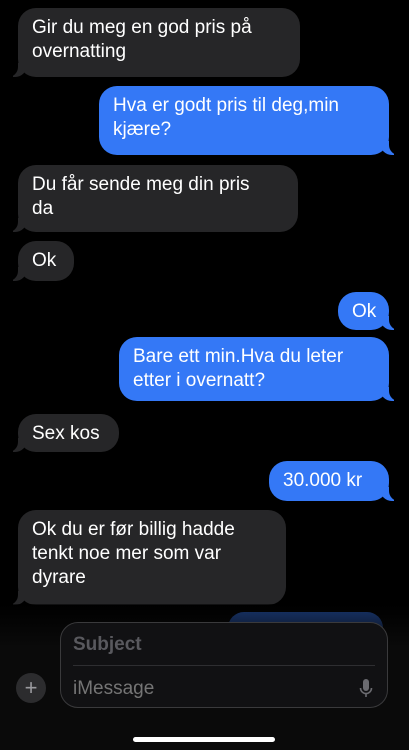  I want to click on message-bubble-outgoing: Ok, so click(368, 311).